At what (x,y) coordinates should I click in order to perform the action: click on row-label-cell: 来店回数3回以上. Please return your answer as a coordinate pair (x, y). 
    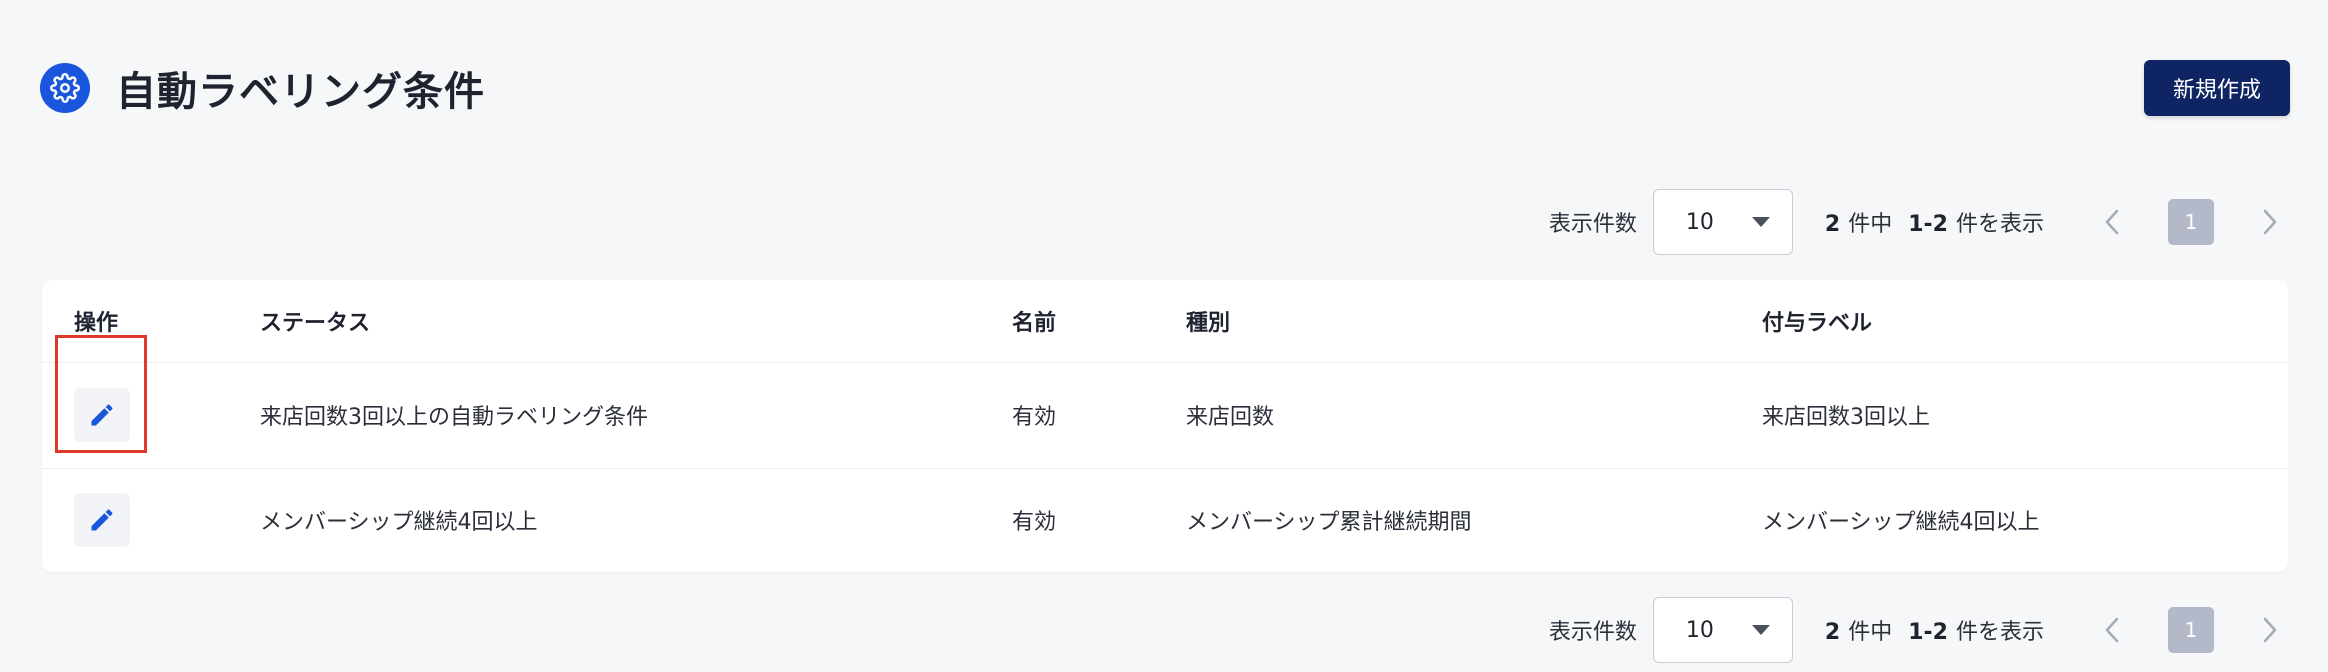
    Looking at the image, I should click on (1846, 417).